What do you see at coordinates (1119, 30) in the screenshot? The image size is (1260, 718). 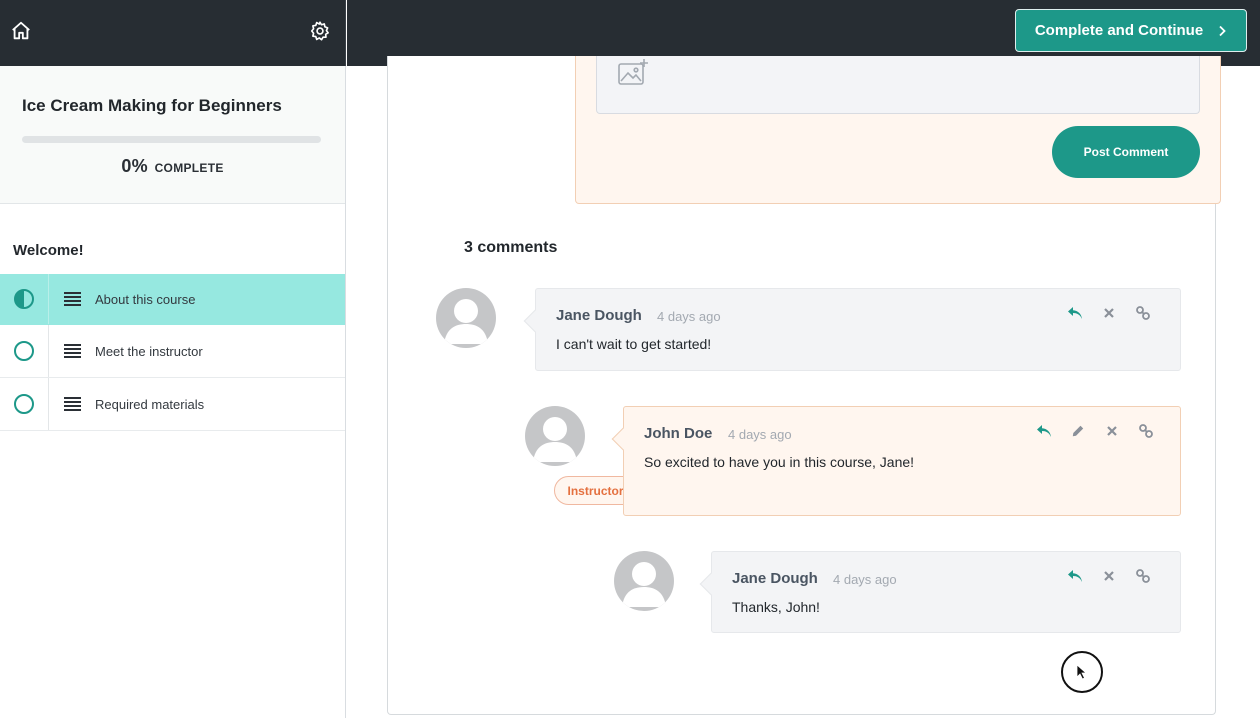 I see `cta-label: Complete and Continue` at bounding box center [1119, 30].